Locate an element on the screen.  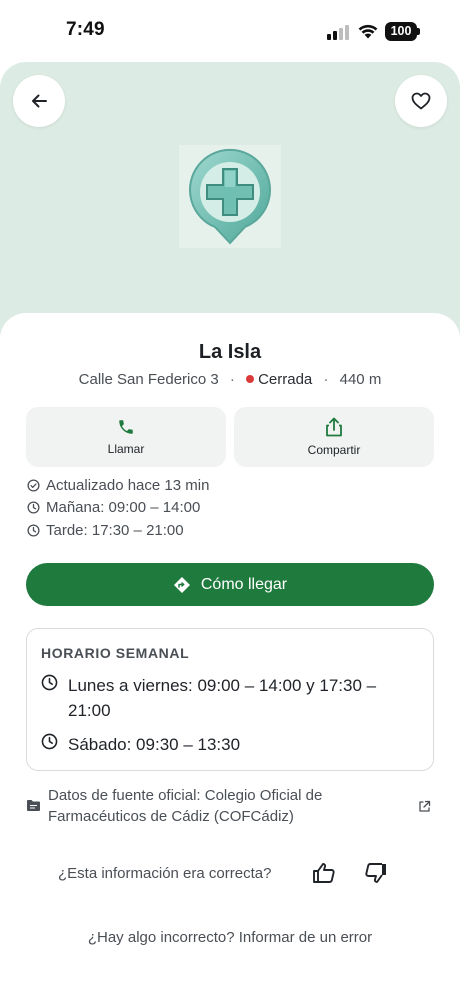
directions-icon is located at coordinates (181, 584).